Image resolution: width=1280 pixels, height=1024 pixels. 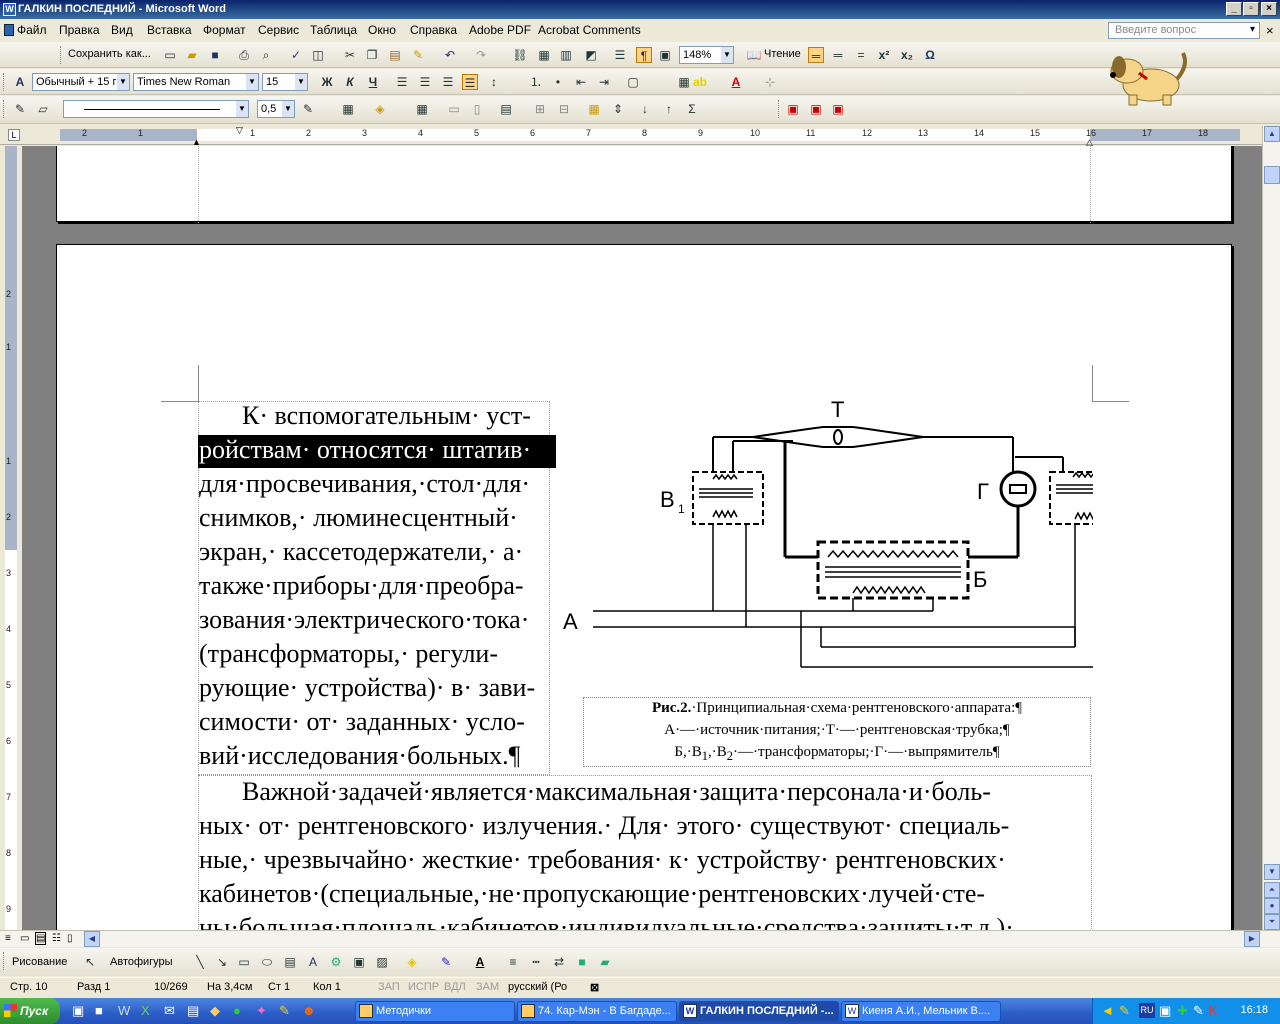 I want to click on line-style-icon: ≡, so click(x=513, y=962).